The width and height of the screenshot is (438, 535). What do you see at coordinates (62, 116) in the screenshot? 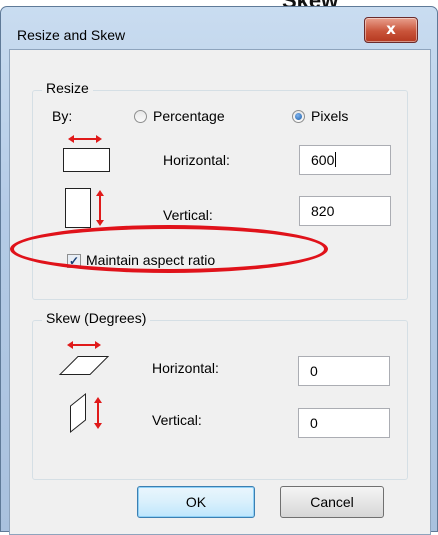
I see `by-label: By:` at bounding box center [62, 116].